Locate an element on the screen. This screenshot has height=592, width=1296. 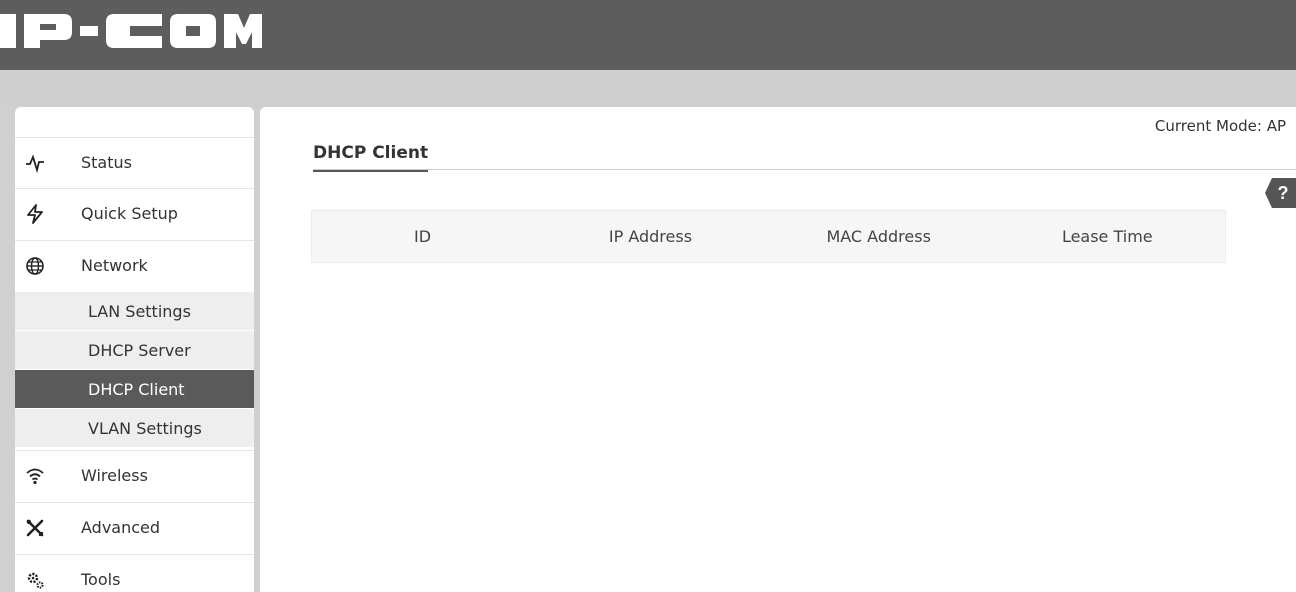
help-button: ? is located at coordinates (1280, 193).